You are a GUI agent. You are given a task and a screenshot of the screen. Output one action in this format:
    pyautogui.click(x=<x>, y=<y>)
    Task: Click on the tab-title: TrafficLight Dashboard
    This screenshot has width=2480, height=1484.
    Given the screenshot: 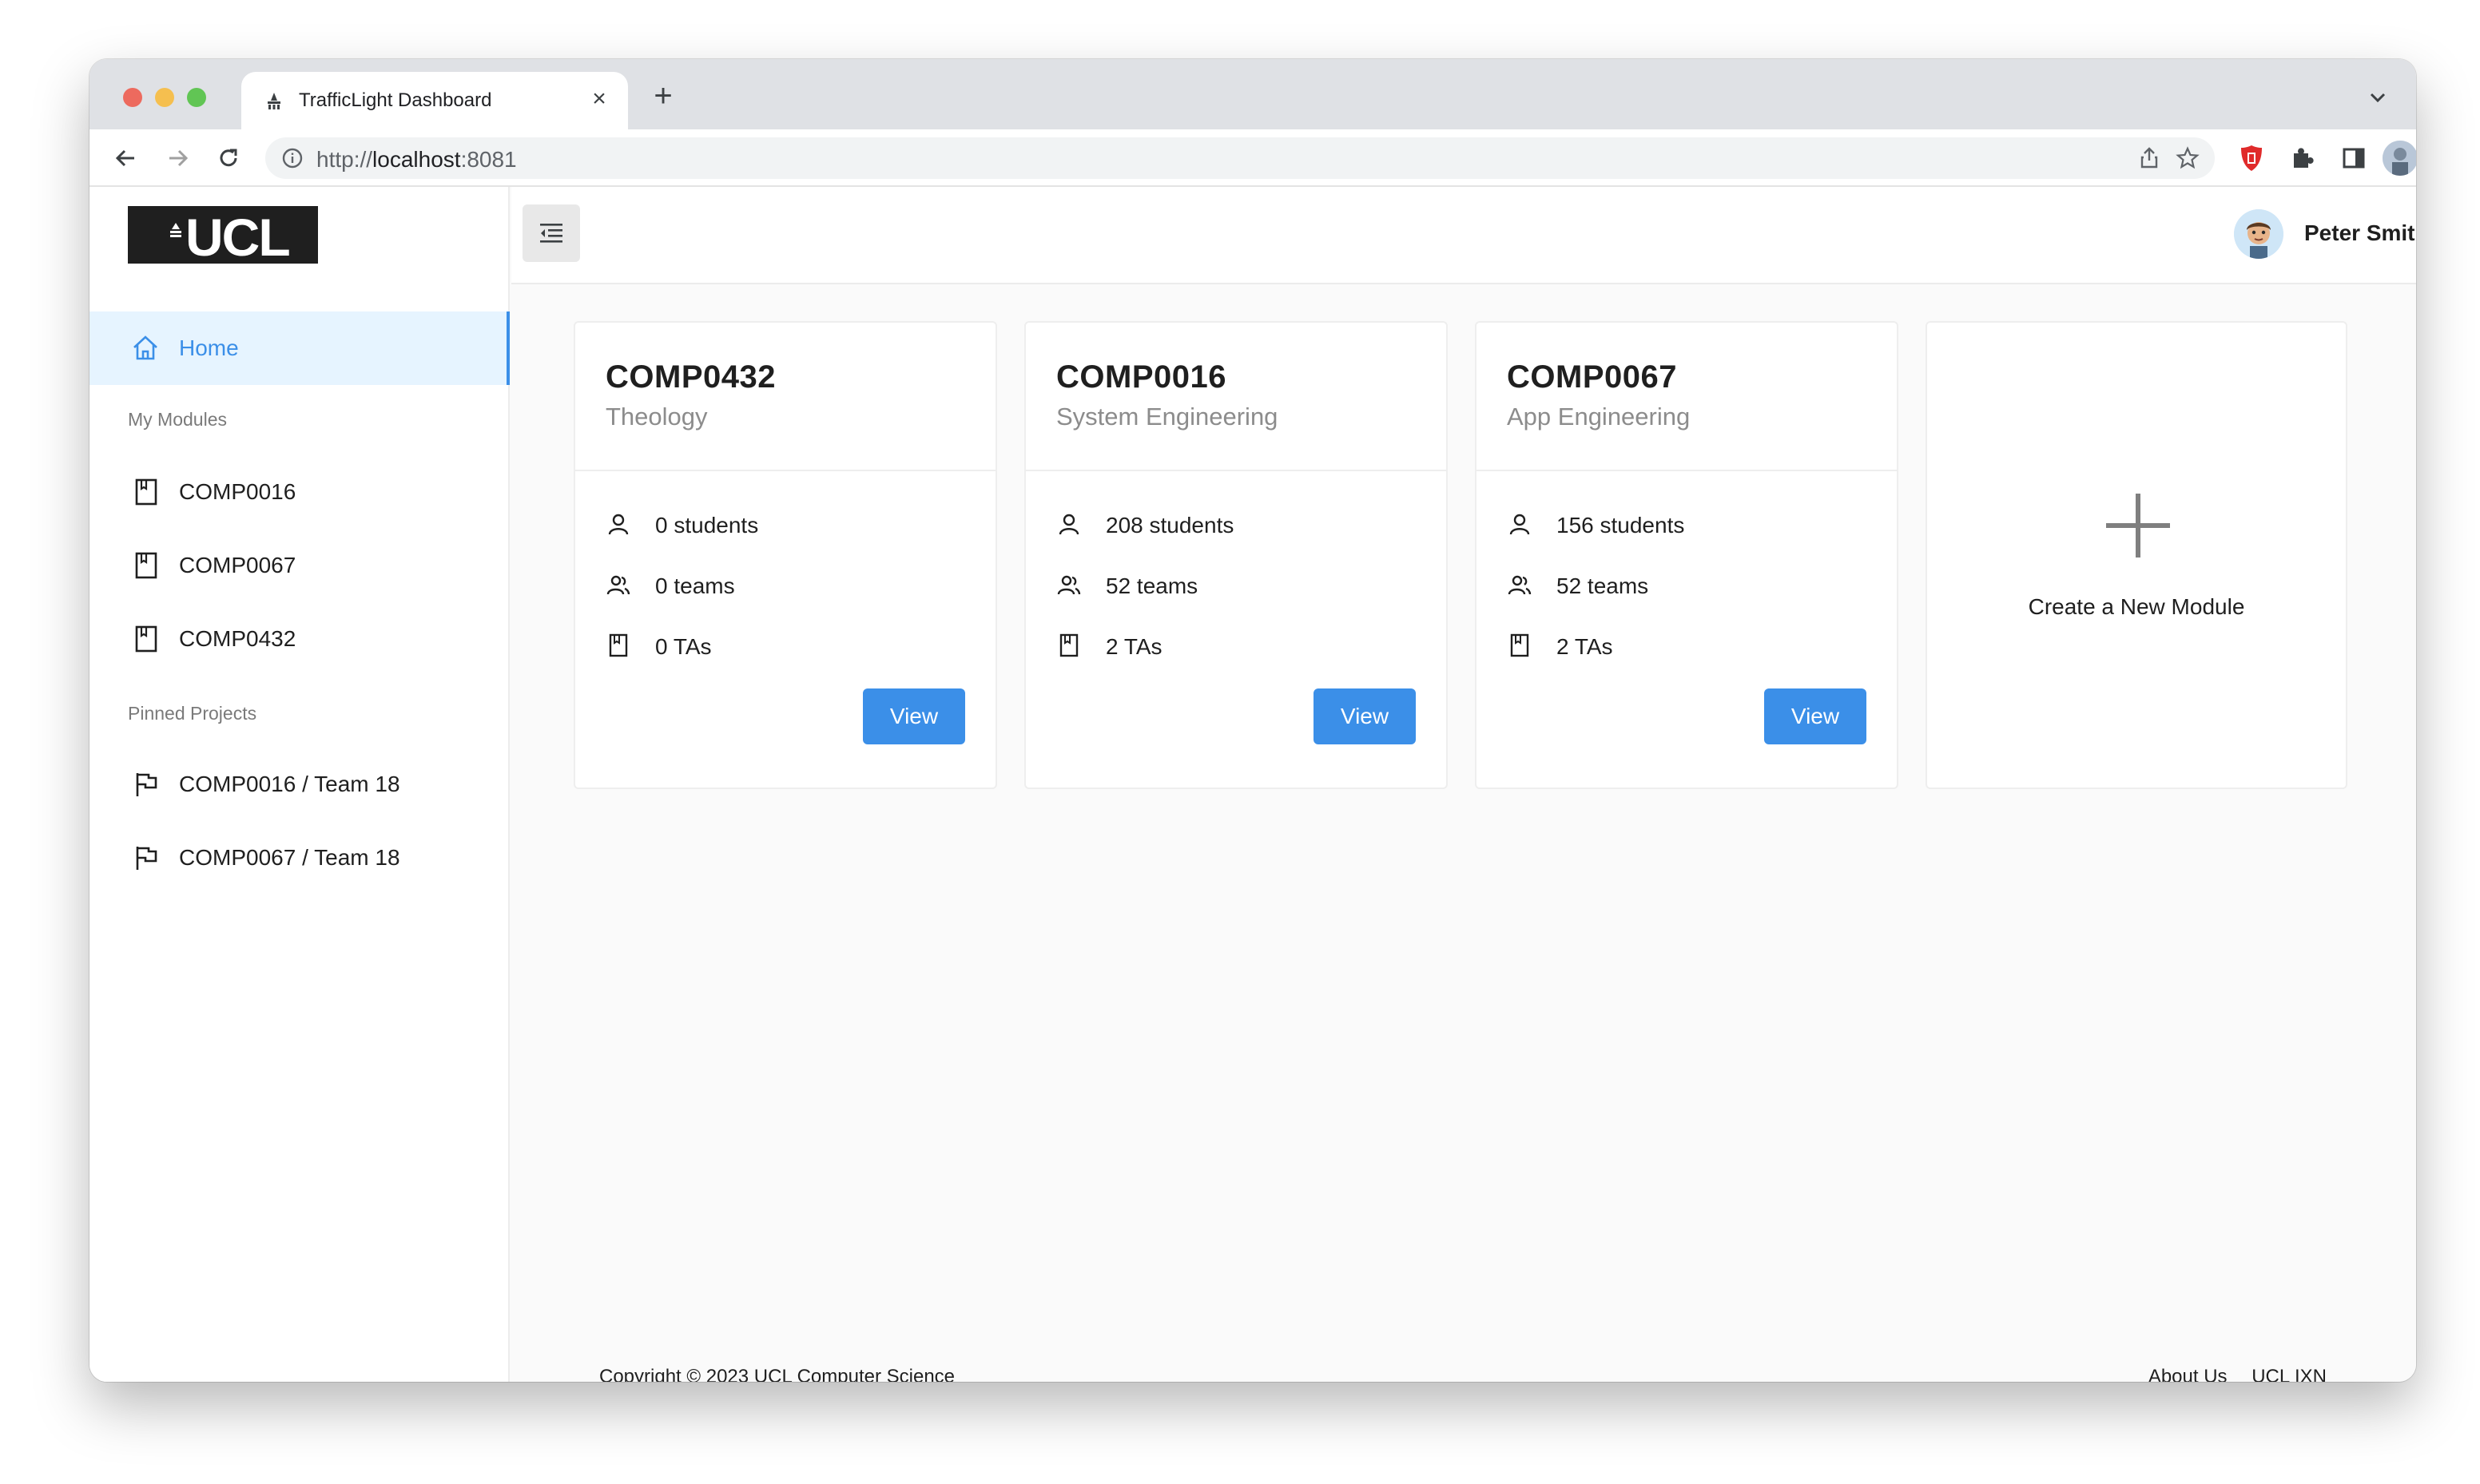 What is the action you would take?
    pyautogui.click(x=396, y=100)
    